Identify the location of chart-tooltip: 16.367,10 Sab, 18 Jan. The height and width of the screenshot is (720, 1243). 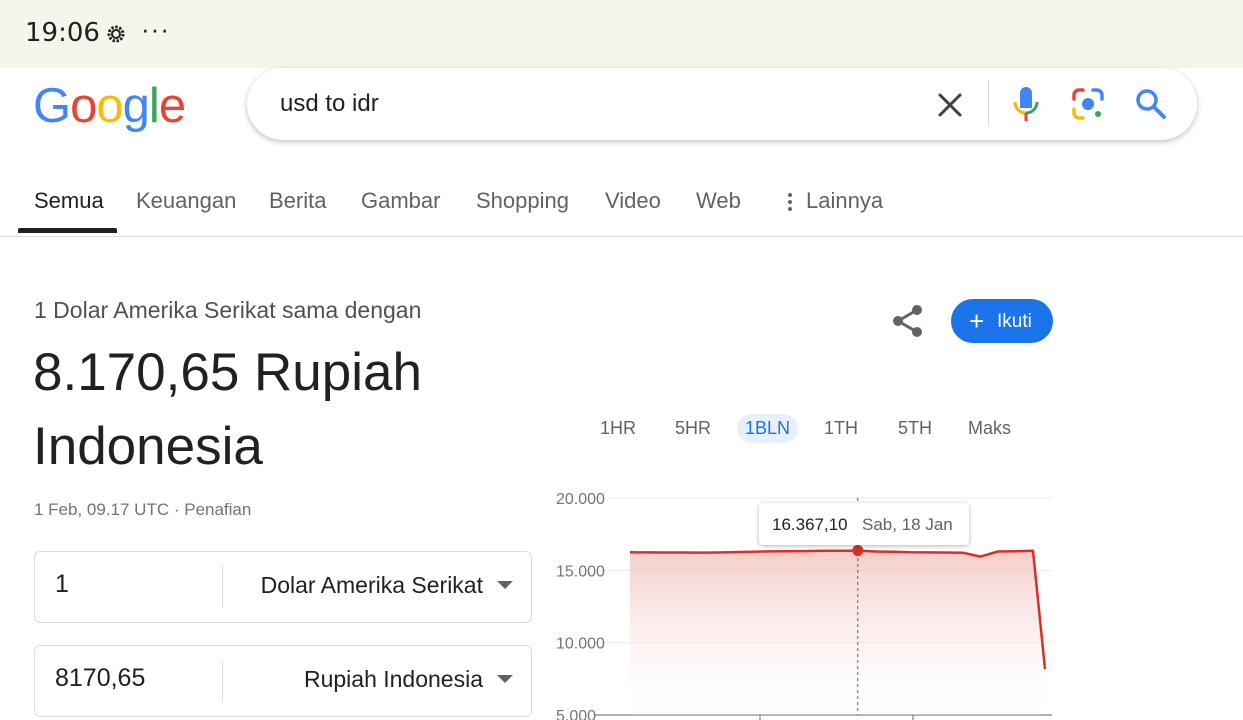
(864, 524).